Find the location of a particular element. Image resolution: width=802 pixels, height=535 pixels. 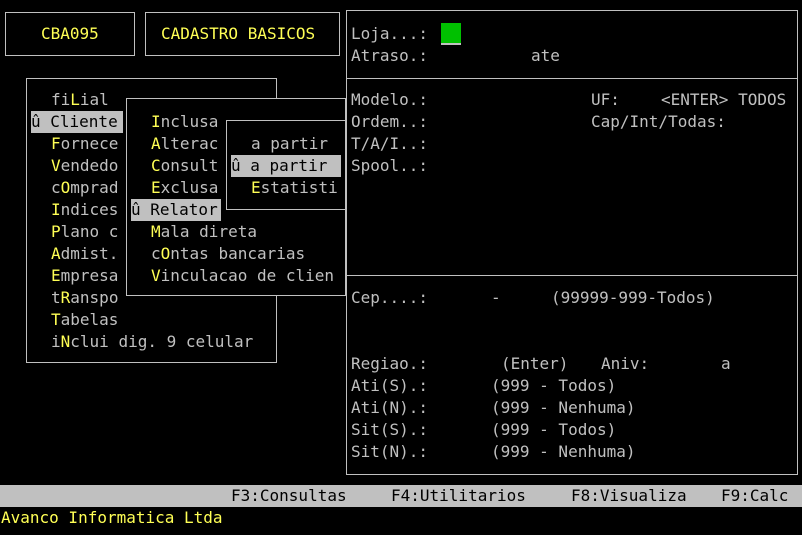

menu-item-admist: Admist. is located at coordinates (84, 254).